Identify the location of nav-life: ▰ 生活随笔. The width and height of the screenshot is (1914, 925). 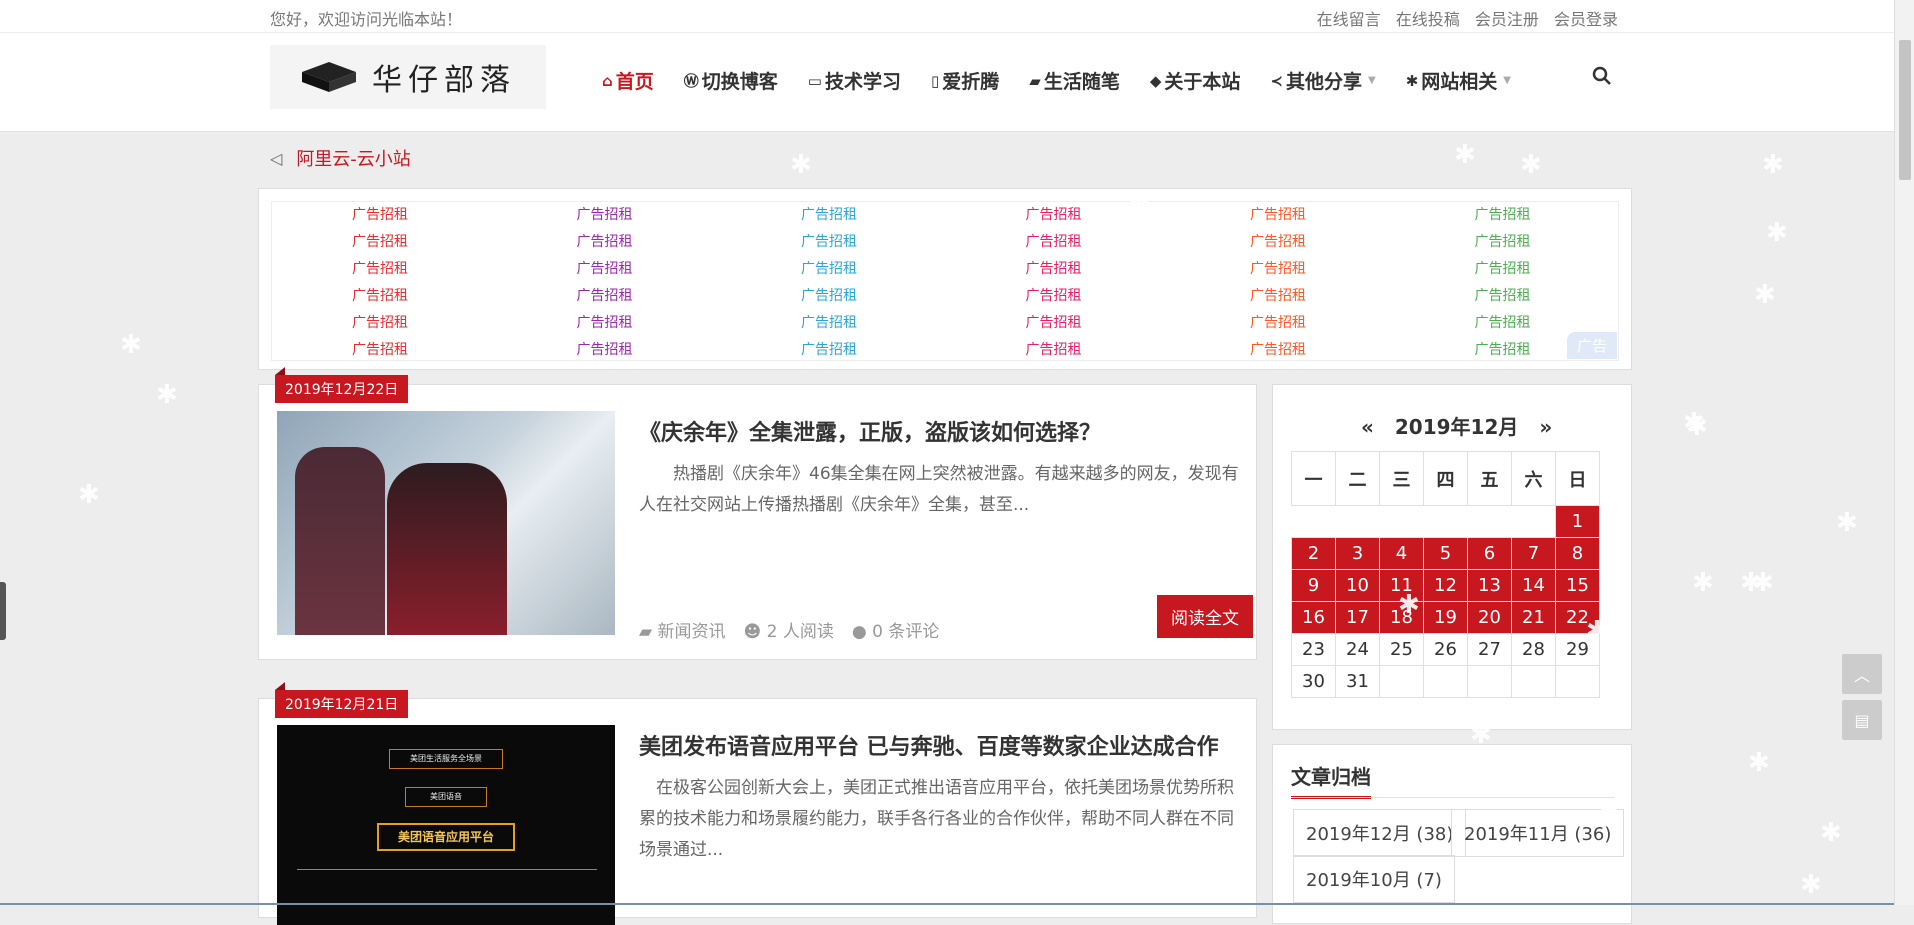
(1074, 80).